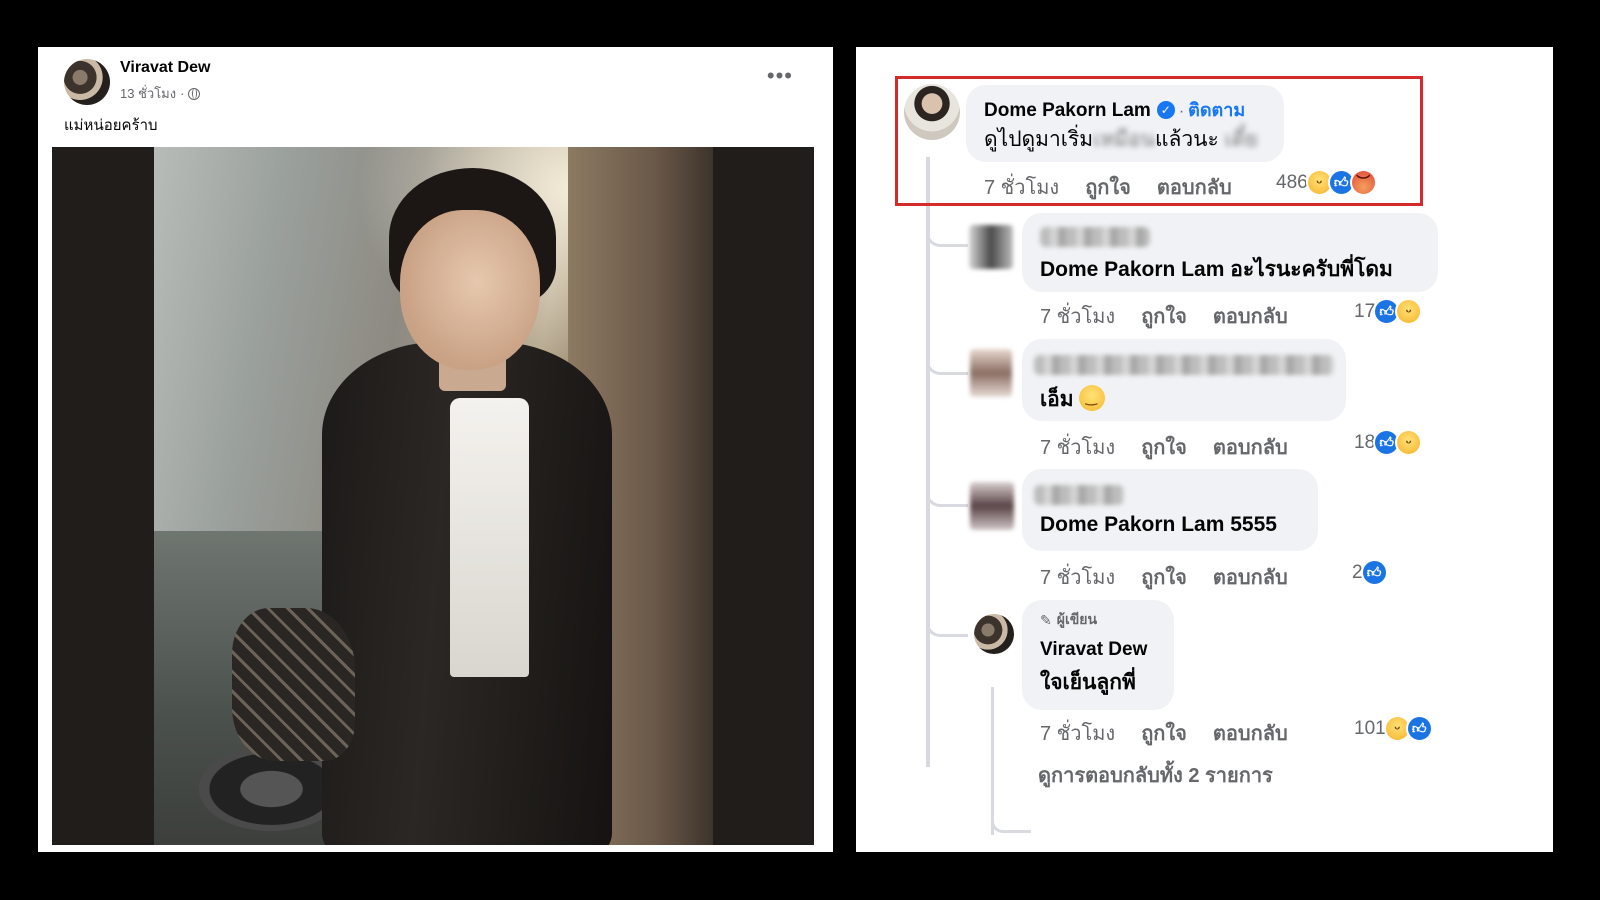  Describe the element at coordinates (1039, 139) in the screenshot. I see `comment-text-start: ดูไปดูมาเริ่ม` at that location.